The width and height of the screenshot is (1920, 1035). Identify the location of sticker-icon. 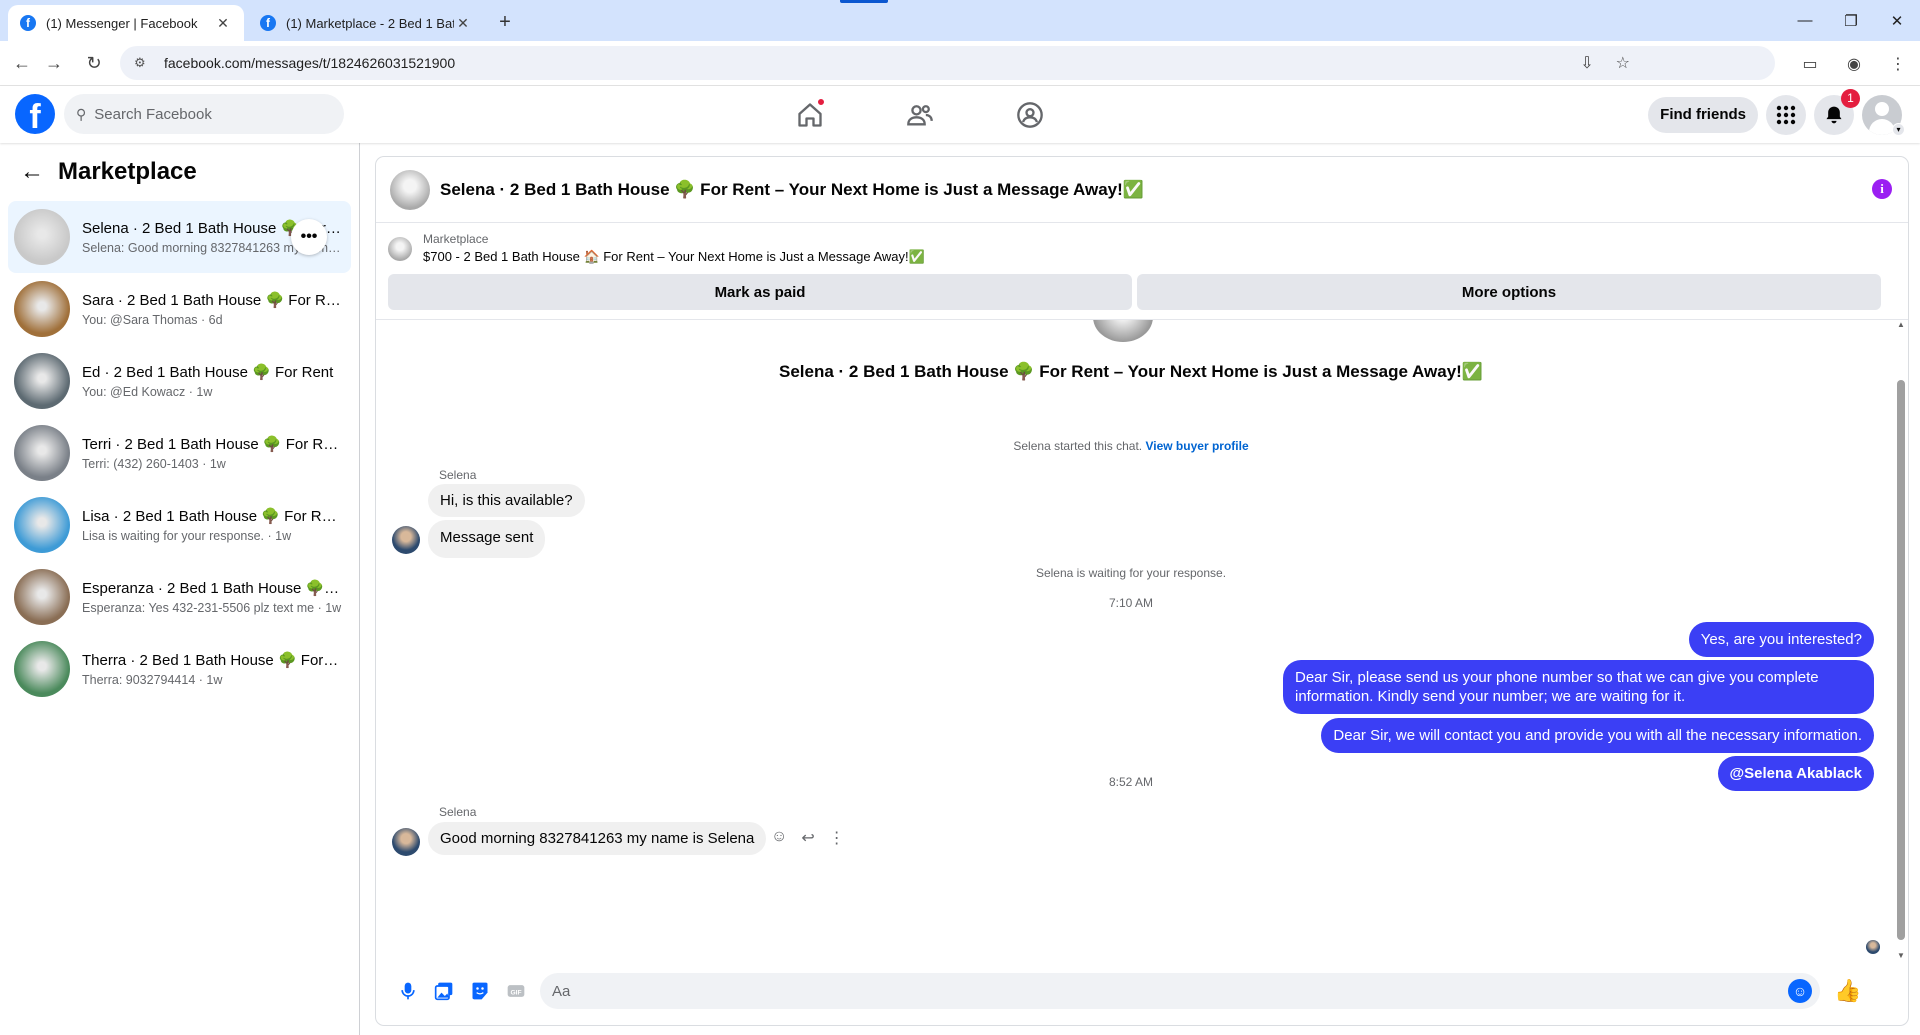
(480, 991).